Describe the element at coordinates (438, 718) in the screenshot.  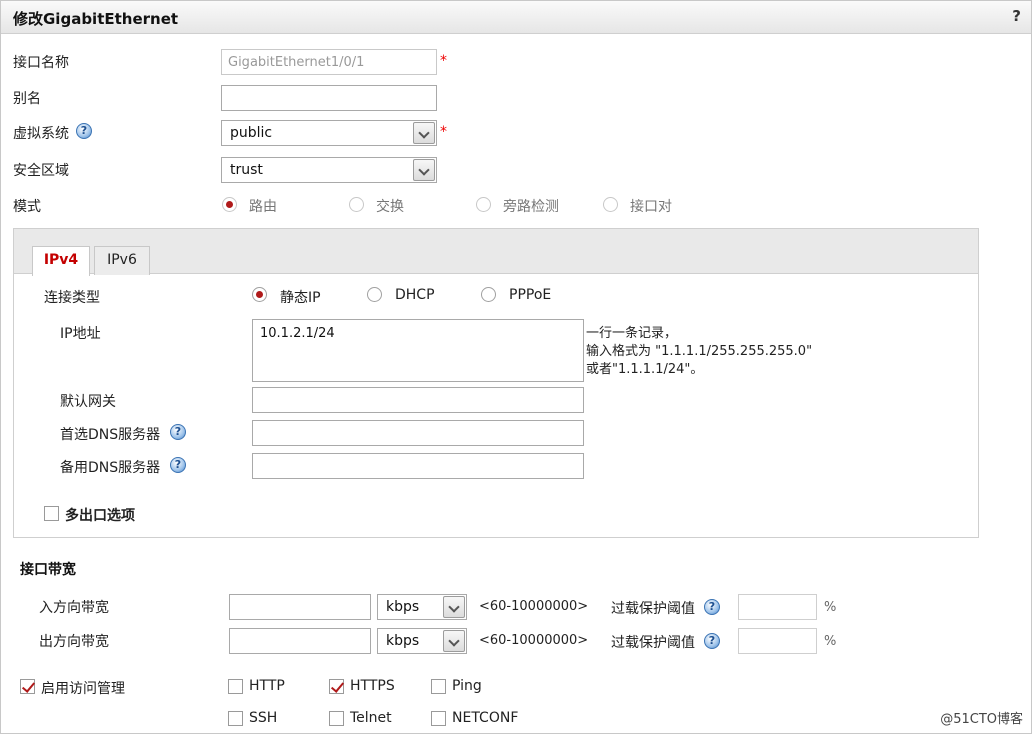
I see `service-netconf-checkbox` at that location.